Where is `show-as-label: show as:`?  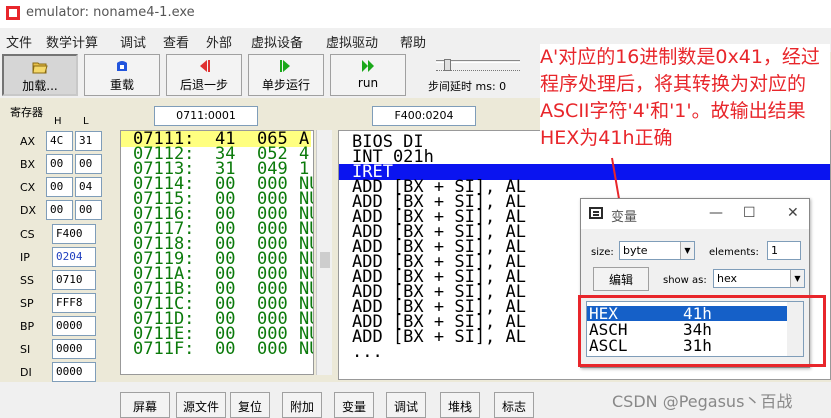 show-as-label: show as: is located at coordinates (685, 280).